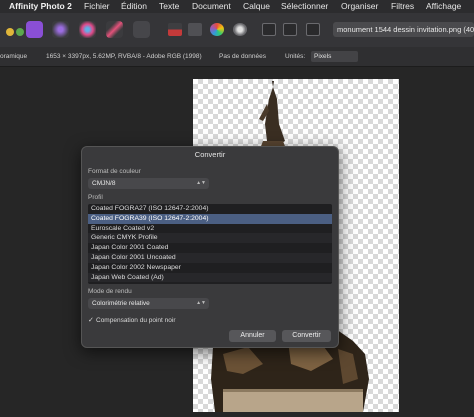 The height and width of the screenshot is (417, 474). I want to click on app-menu: Affinity Photo 2, so click(40, 6).